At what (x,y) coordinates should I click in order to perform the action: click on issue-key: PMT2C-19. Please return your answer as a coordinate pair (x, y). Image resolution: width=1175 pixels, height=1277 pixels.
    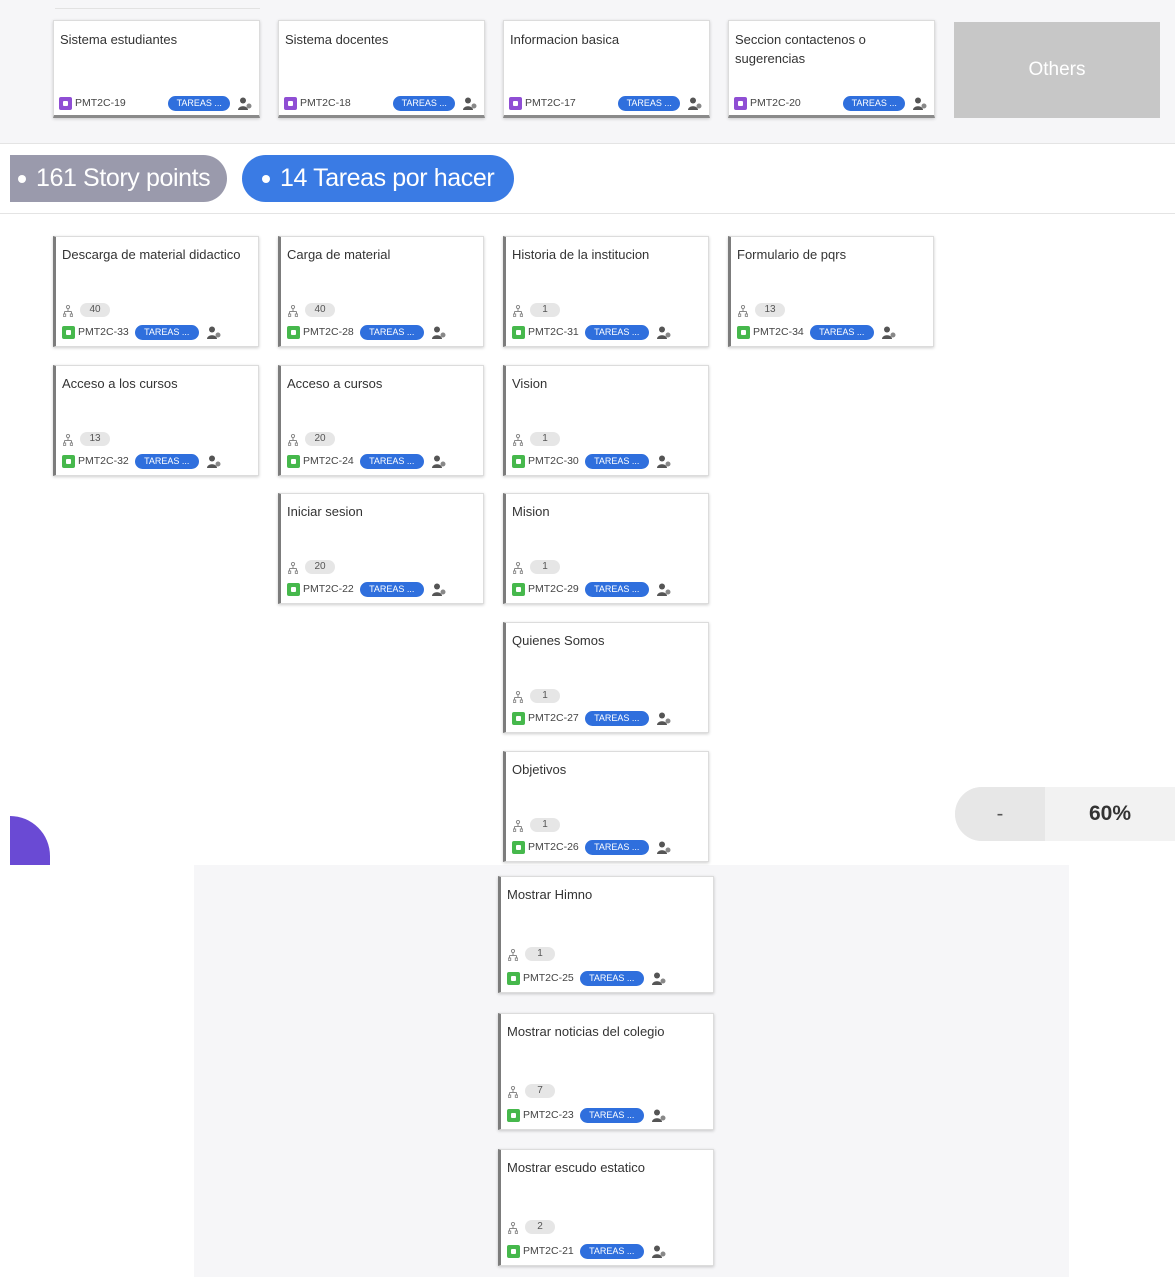
    Looking at the image, I should click on (121, 103).